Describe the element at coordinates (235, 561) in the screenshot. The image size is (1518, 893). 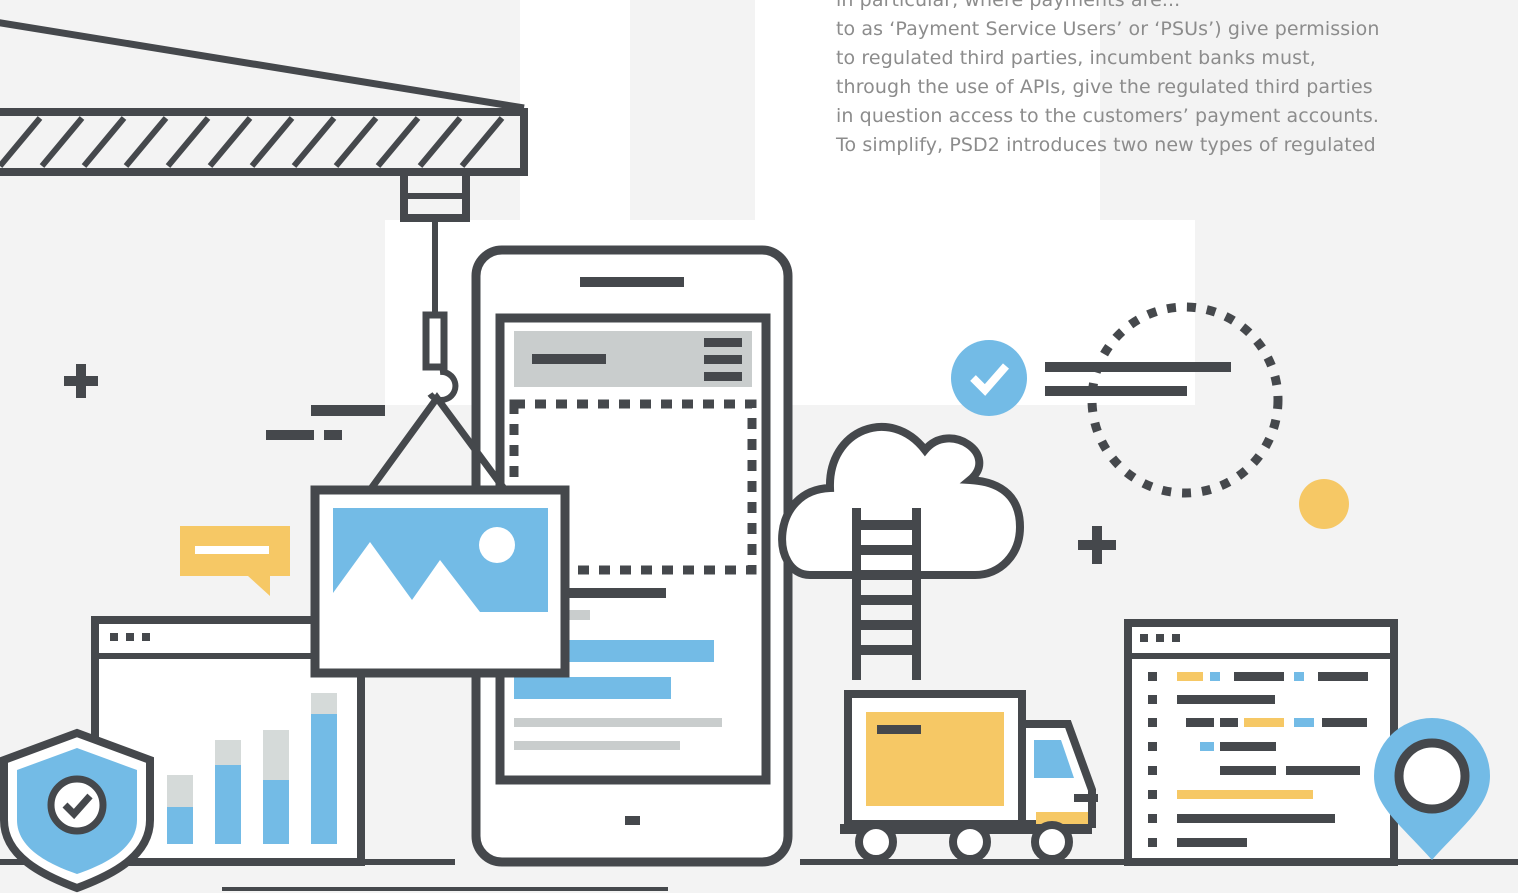
I see `chat-bubble-icon` at that location.